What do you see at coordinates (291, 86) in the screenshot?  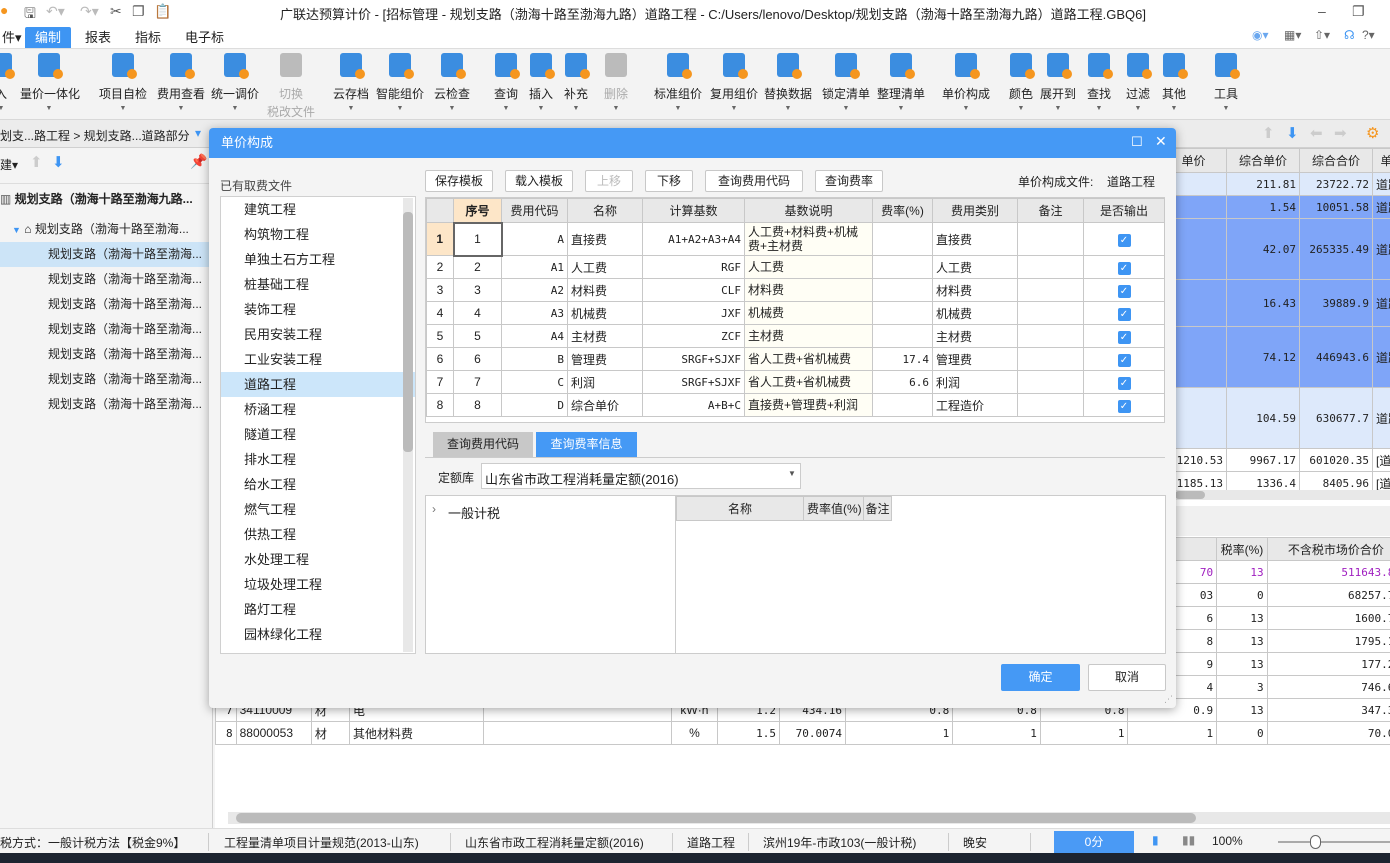 I see `ribbon-button-switch-tax: 切换 税改文件` at bounding box center [291, 86].